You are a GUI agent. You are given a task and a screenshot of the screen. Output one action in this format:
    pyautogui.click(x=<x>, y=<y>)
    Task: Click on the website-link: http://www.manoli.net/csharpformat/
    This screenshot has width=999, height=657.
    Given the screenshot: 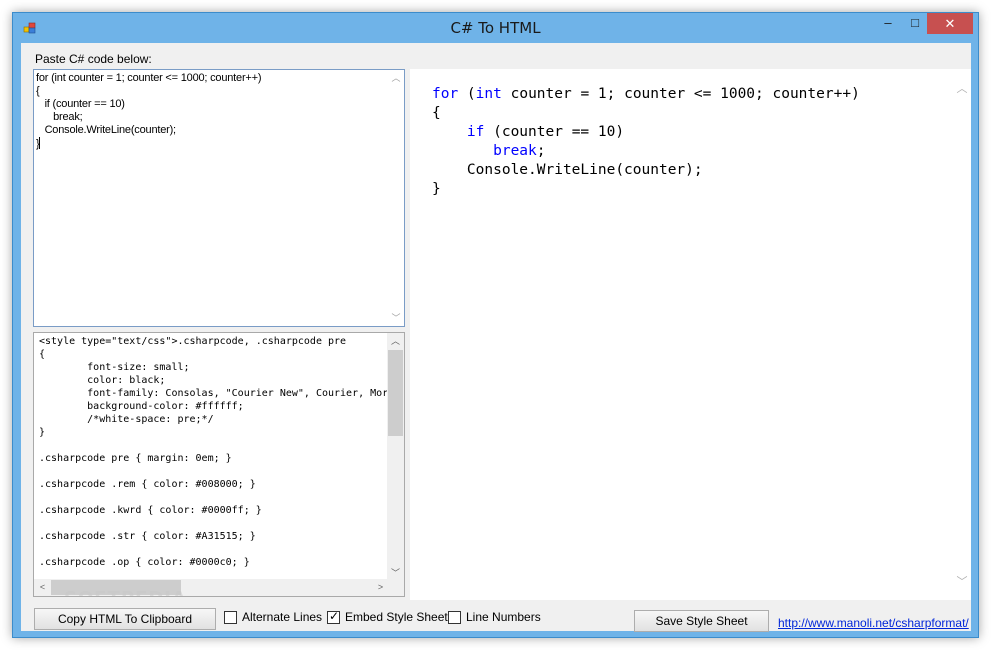 What is the action you would take?
    pyautogui.click(x=873, y=623)
    